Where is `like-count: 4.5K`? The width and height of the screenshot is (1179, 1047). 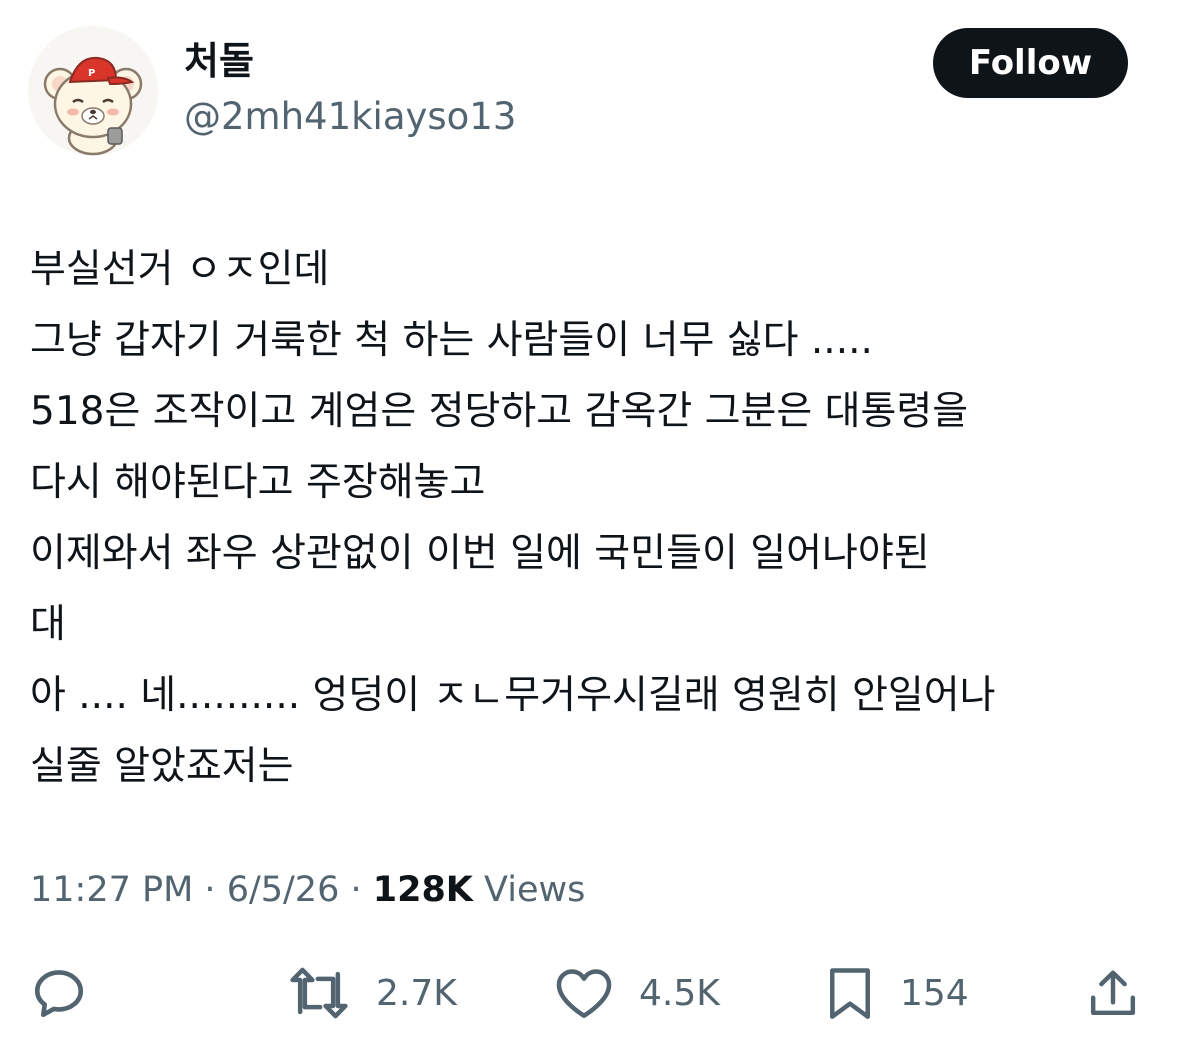 like-count: 4.5K is located at coordinates (679, 993).